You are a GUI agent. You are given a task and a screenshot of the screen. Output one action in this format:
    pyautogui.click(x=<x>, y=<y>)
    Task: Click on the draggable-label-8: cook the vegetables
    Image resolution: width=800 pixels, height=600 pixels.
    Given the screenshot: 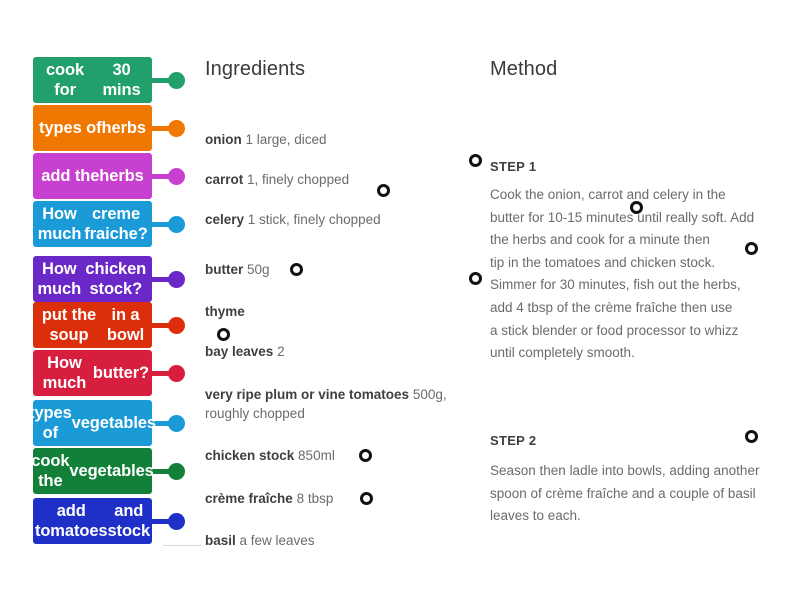 What is the action you would take?
    pyautogui.click(x=92, y=471)
    